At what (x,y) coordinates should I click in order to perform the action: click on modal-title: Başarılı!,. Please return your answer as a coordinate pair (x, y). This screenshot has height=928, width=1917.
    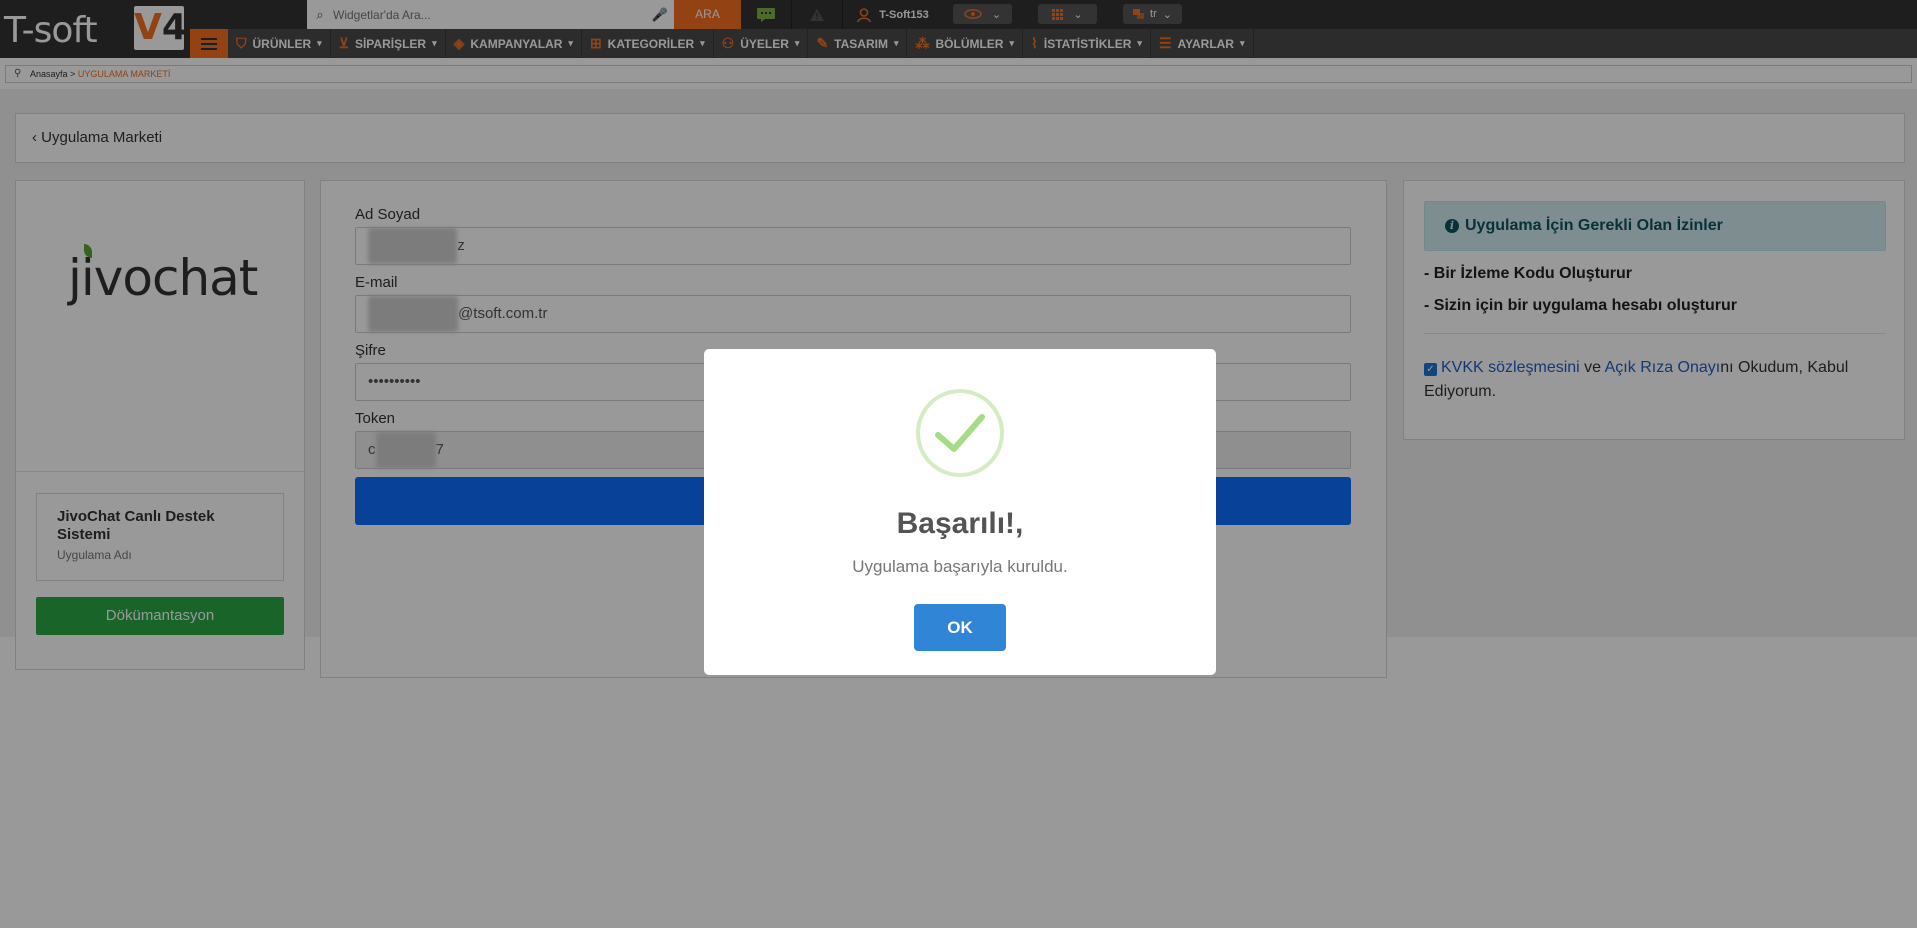
    Looking at the image, I should click on (960, 523).